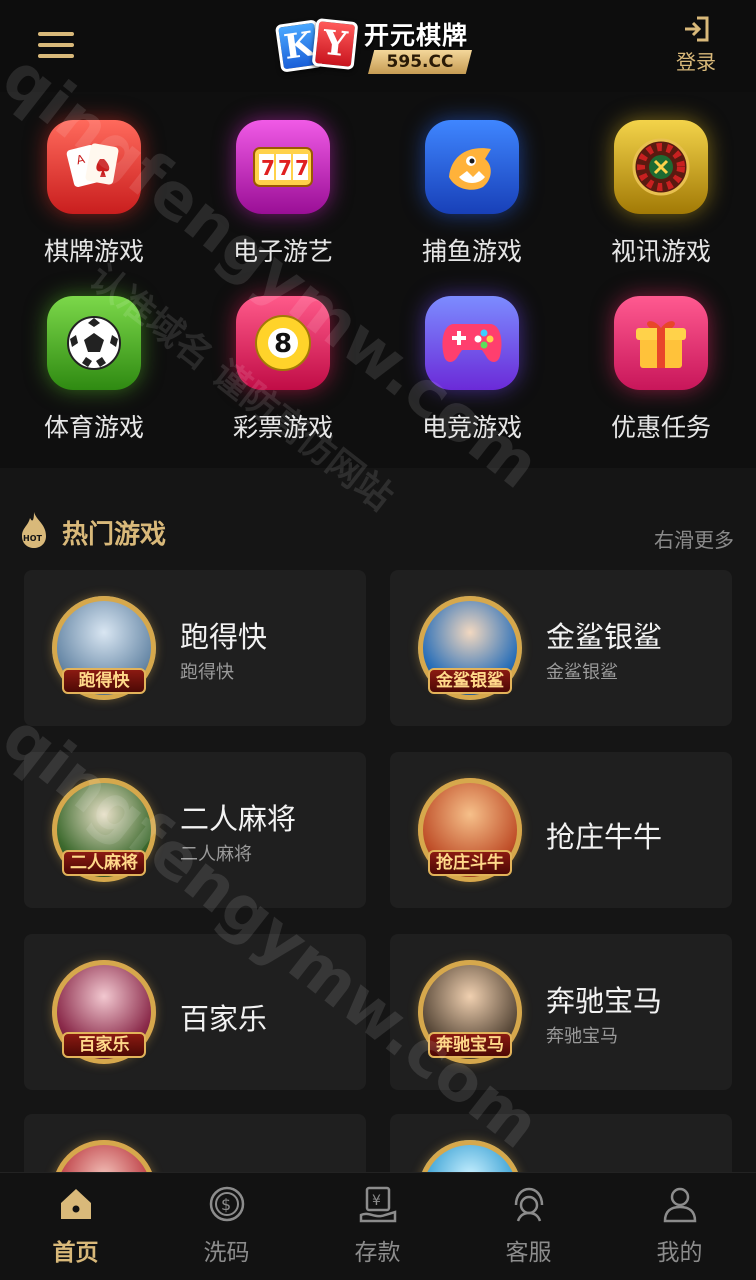 This screenshot has height=1280, width=756. Describe the element at coordinates (57, 45) in the screenshot. I see `hamburger-icon` at that location.